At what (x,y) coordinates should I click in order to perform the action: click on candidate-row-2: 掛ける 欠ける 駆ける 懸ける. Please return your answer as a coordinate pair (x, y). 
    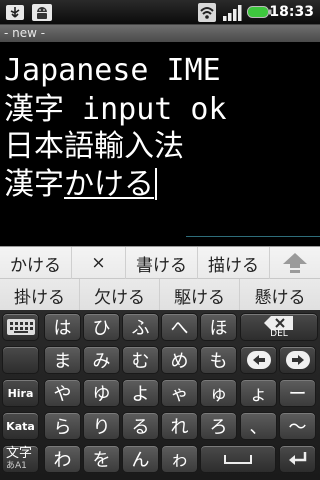
    Looking at the image, I should click on (160, 295).